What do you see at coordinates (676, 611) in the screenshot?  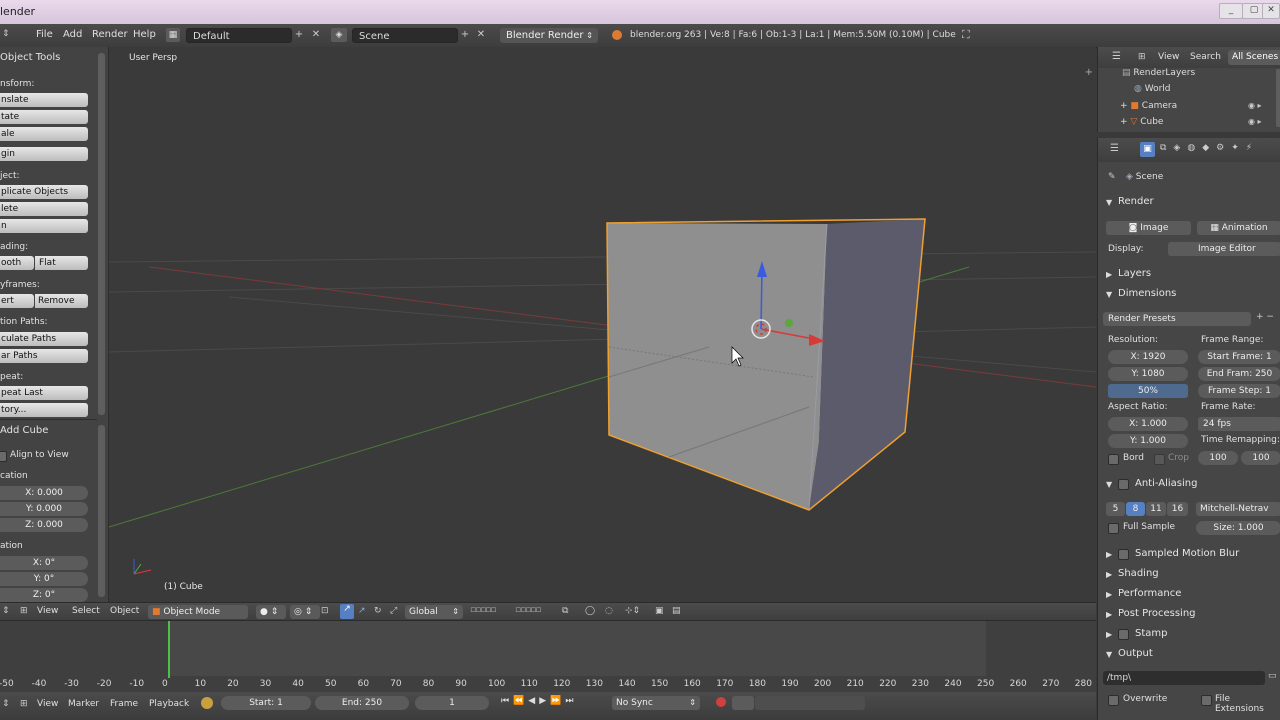 I see `render-animation-icon: ▤` at bounding box center [676, 611].